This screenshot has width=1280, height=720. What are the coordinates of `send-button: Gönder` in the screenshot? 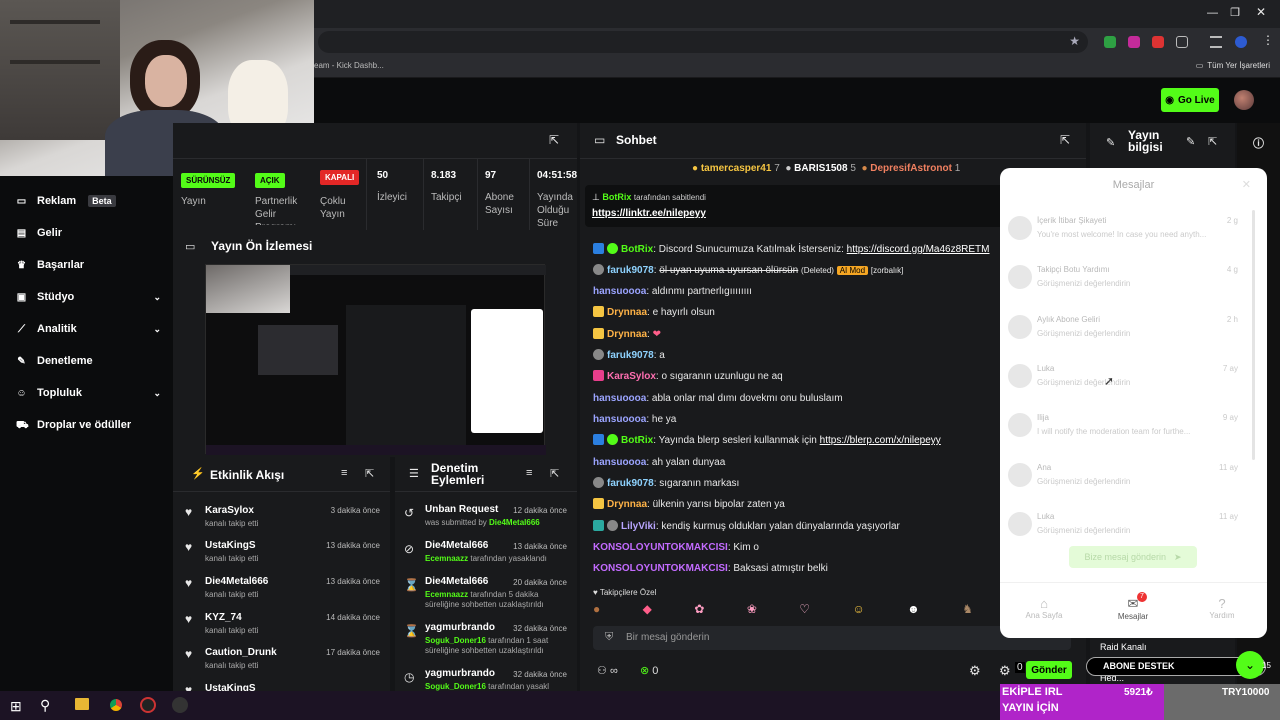 It's located at (1049, 670).